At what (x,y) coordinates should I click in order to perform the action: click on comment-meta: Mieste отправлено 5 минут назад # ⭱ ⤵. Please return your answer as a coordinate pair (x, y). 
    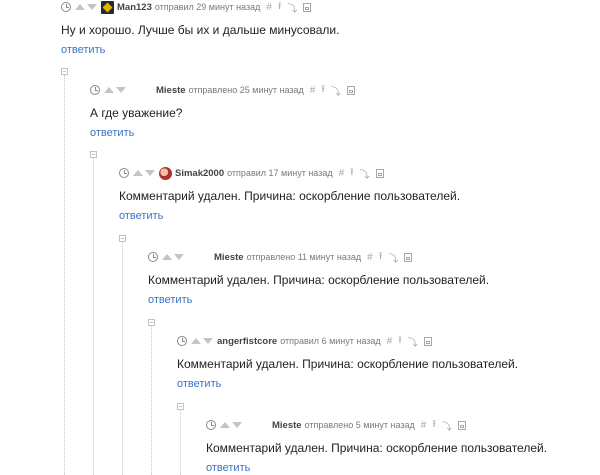
    Looking at the image, I should click on (336, 425).